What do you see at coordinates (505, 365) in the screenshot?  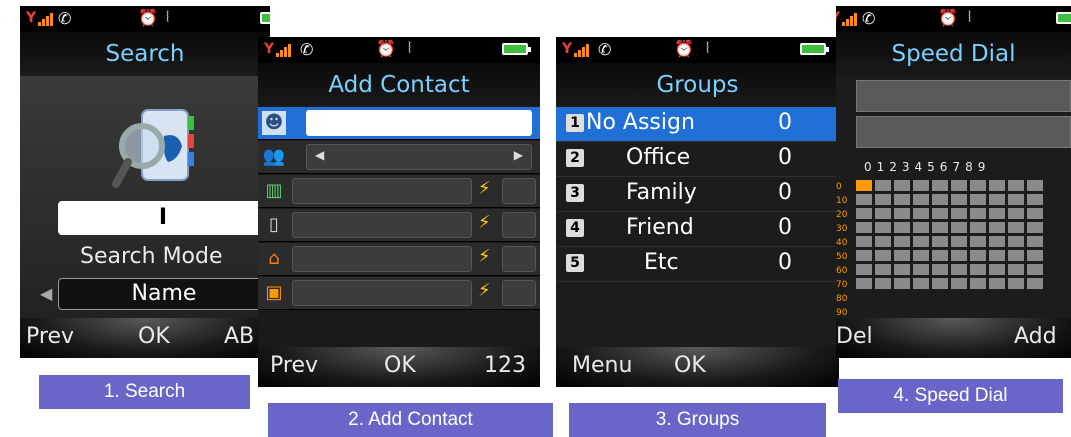 I see `softkey-right: 123` at bounding box center [505, 365].